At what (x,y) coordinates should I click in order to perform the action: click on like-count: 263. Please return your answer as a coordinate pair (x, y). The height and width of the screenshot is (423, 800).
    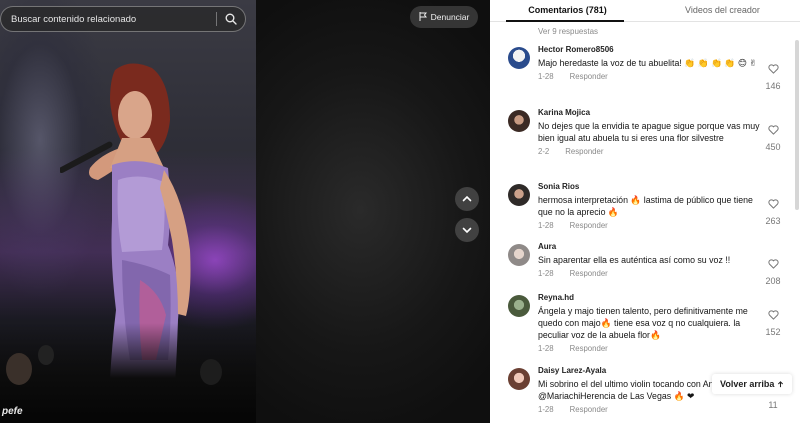
    Looking at the image, I should click on (773, 221).